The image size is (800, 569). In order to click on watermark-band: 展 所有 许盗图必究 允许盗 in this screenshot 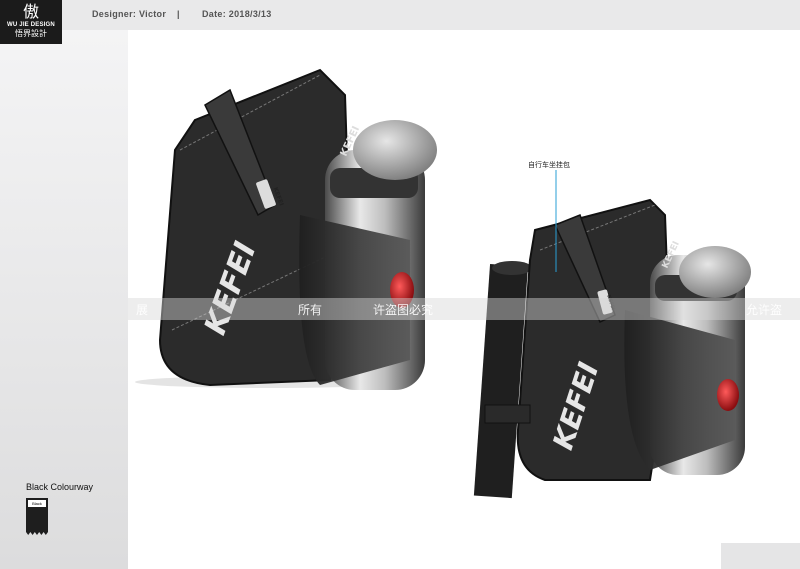, I will do `click(464, 309)`.